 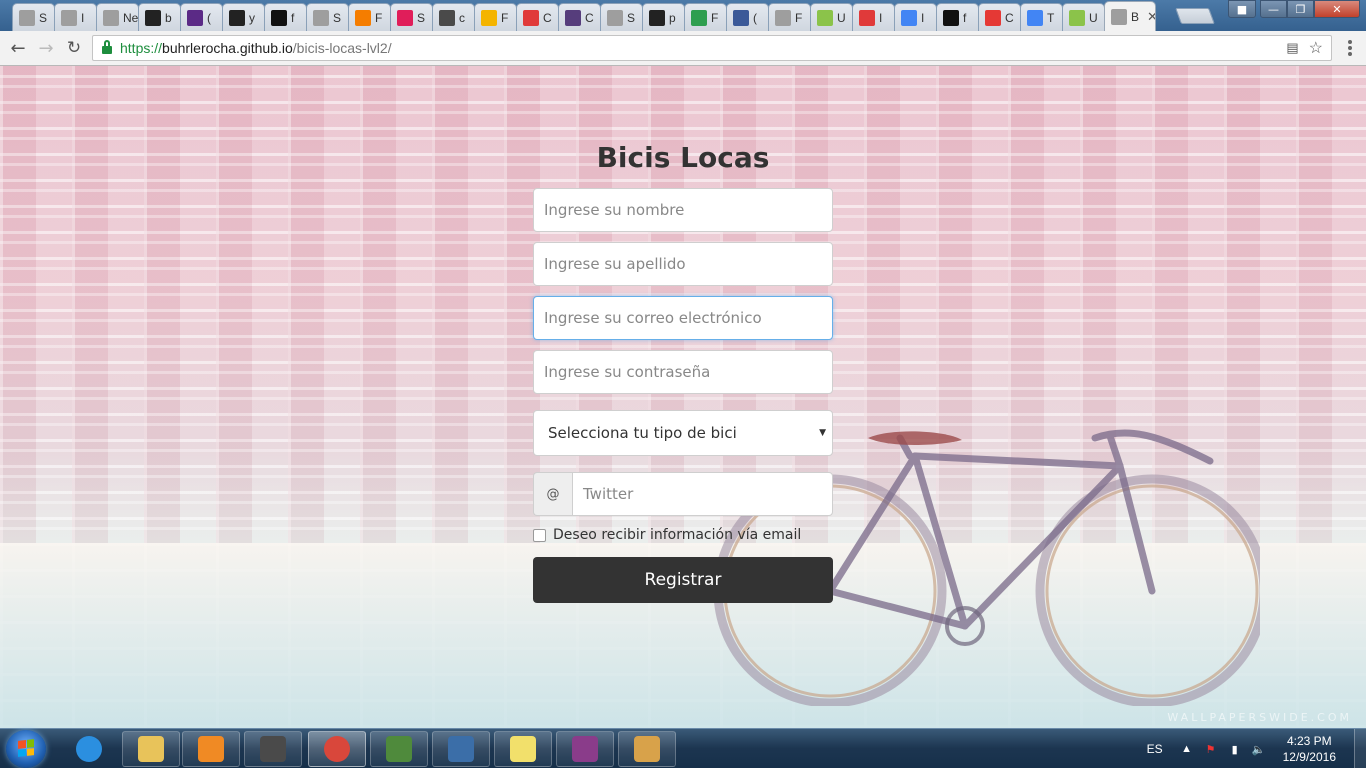 I want to click on clock-time: 4:23 PM, so click(x=1309, y=741).